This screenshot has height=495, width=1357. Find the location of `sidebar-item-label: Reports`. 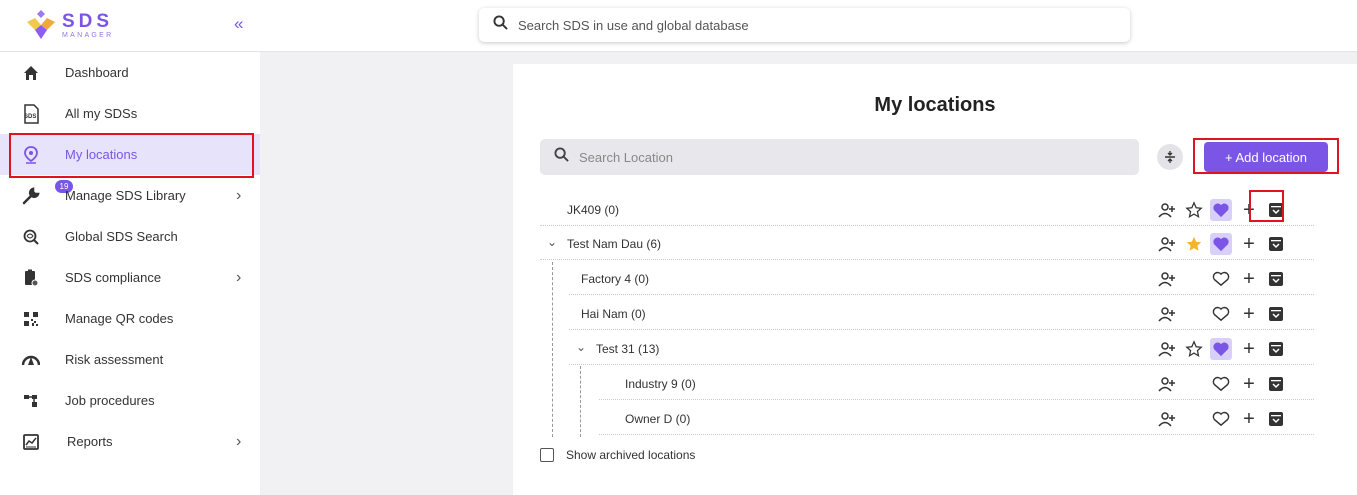

sidebar-item-label: Reports is located at coordinates (90, 441).